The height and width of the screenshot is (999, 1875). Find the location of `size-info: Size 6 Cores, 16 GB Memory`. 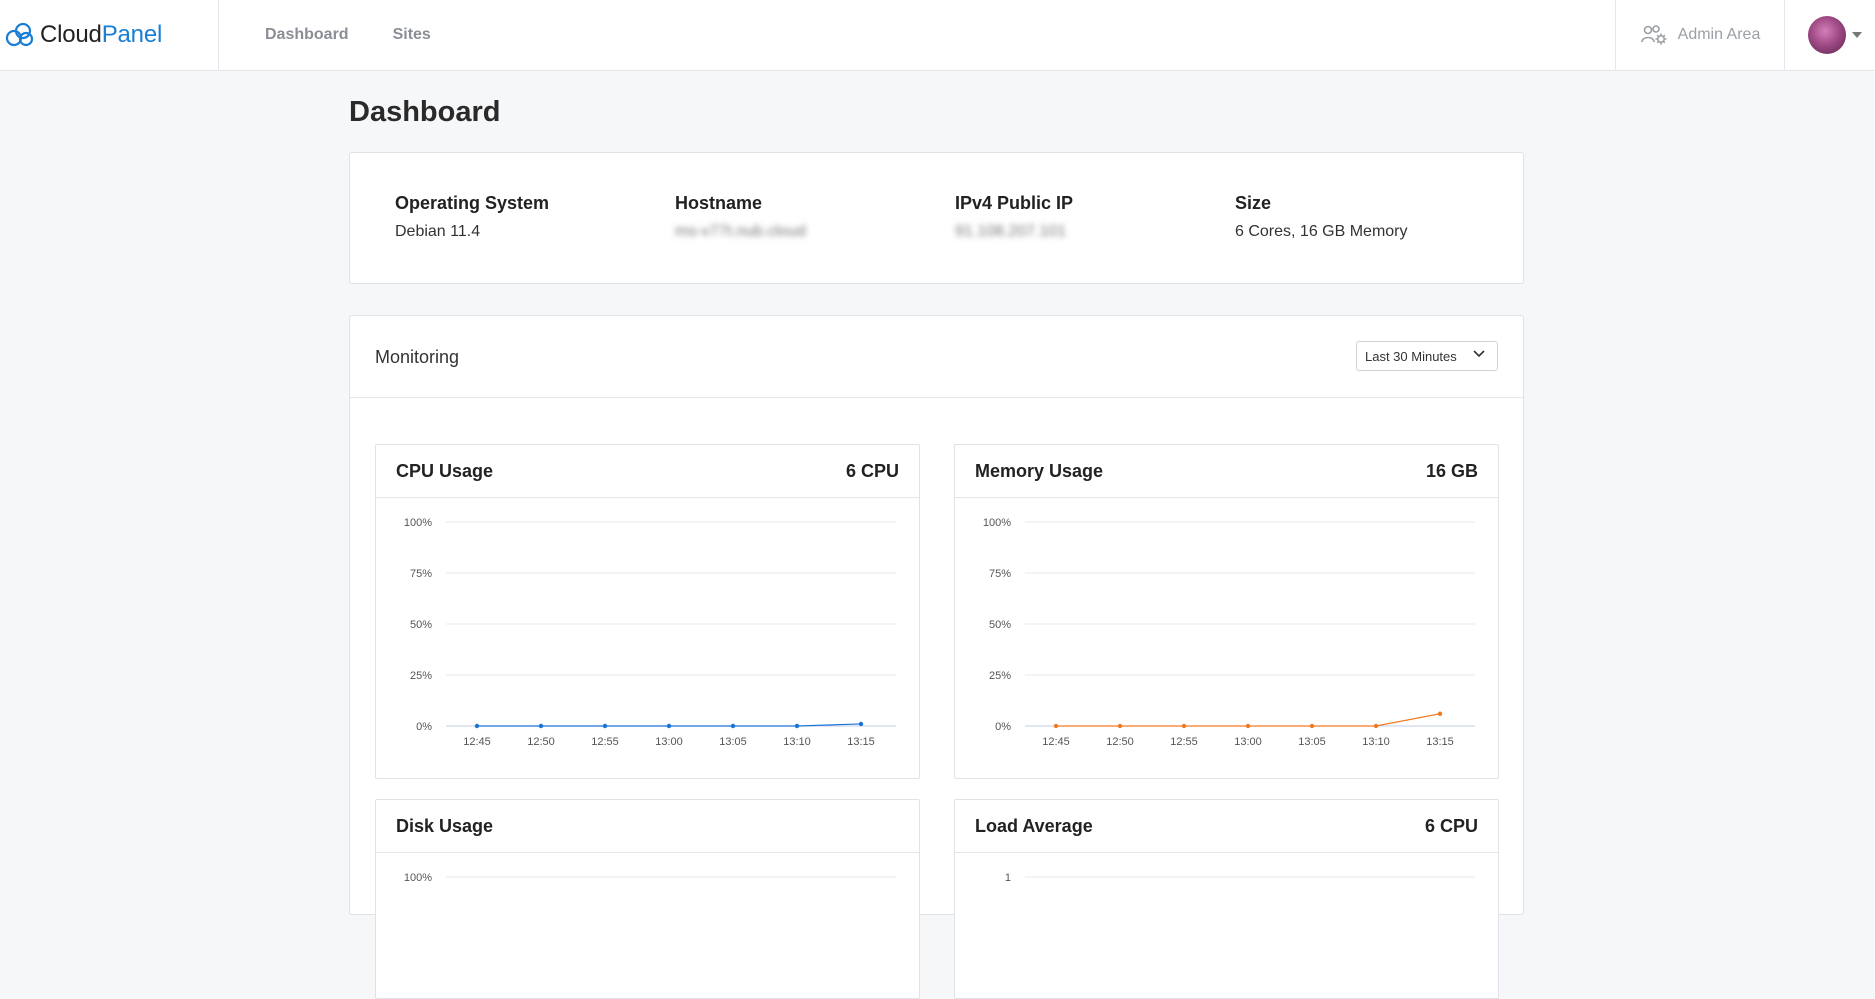

size-info: Size 6 Cores, 16 GB Memory is located at coordinates (1321, 217).